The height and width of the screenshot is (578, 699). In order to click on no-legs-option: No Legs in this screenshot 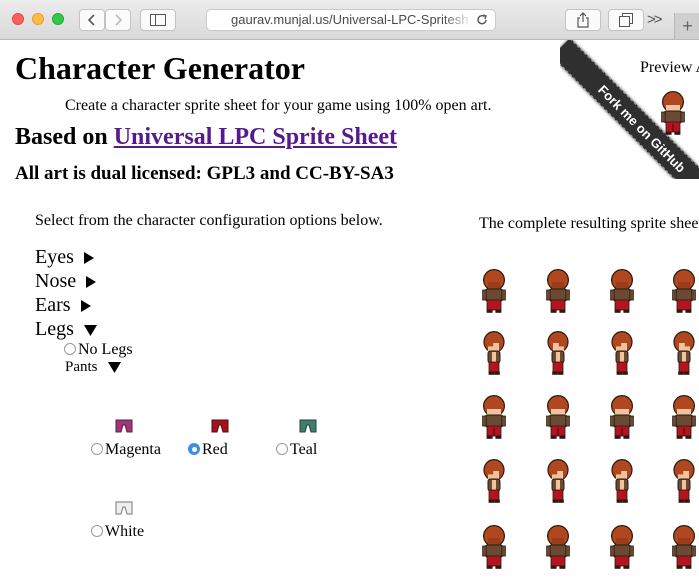, I will do `click(98, 350)`.